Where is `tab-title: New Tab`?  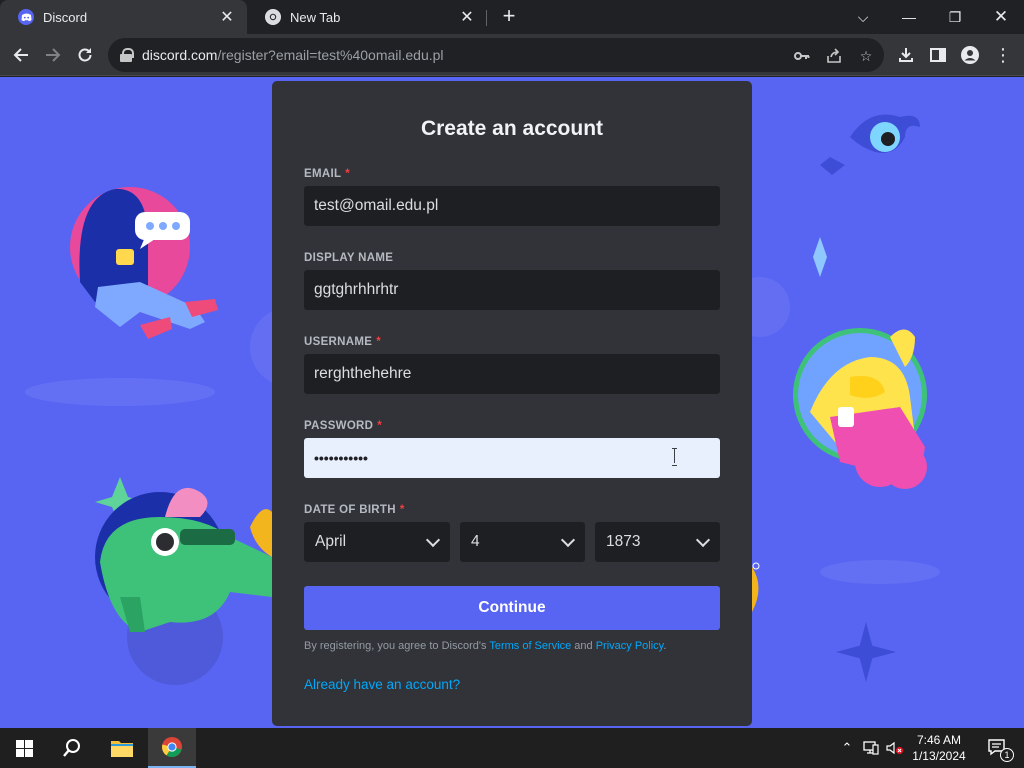 tab-title: New Tab is located at coordinates (315, 17).